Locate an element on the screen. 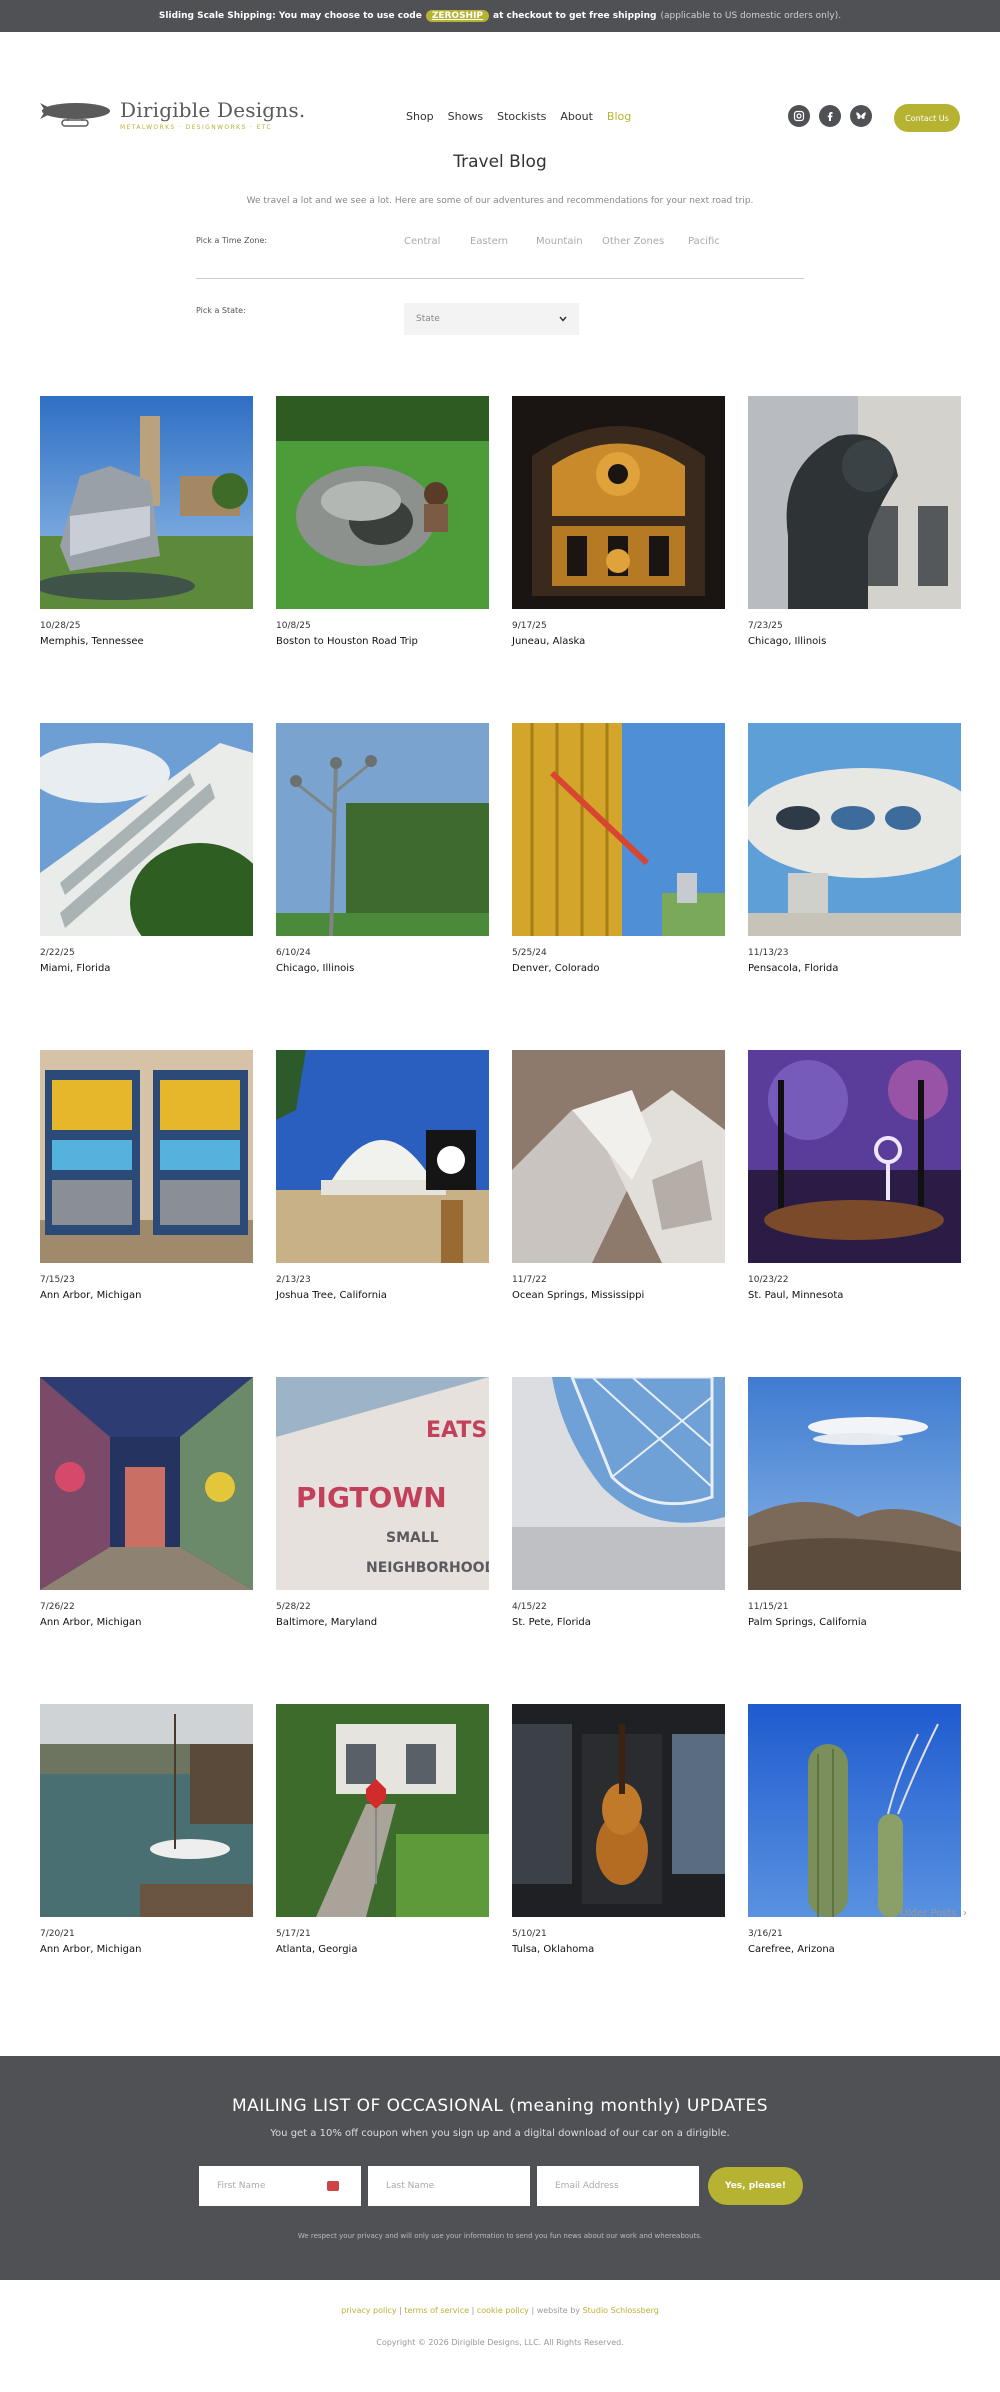 Image resolution: width=1000 pixels, height=2392 pixels. post-card: 9/17/25 Juneau, Alaska is located at coordinates (618, 521).